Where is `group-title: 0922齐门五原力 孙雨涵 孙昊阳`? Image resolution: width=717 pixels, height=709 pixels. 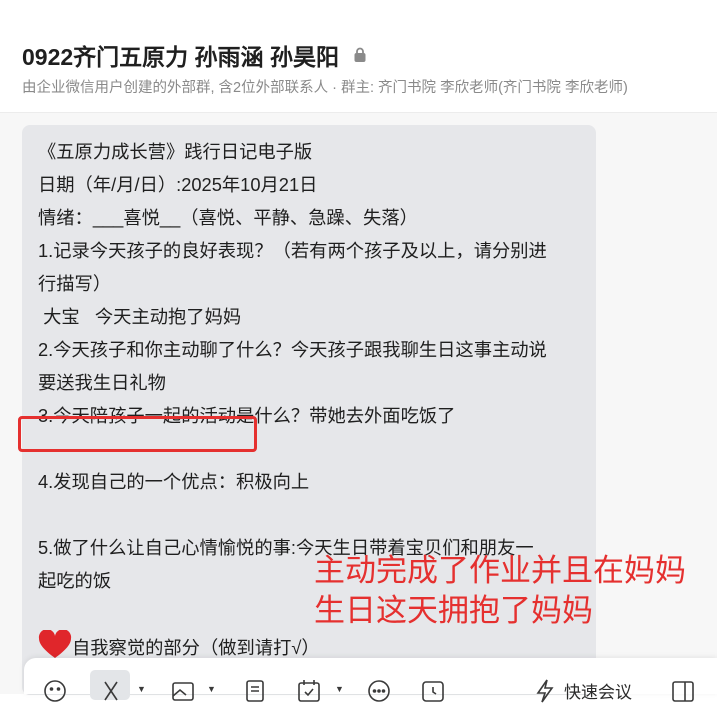
group-title: 0922齐门五原力 孙雨涵 孙昊阳 is located at coordinates (180, 55).